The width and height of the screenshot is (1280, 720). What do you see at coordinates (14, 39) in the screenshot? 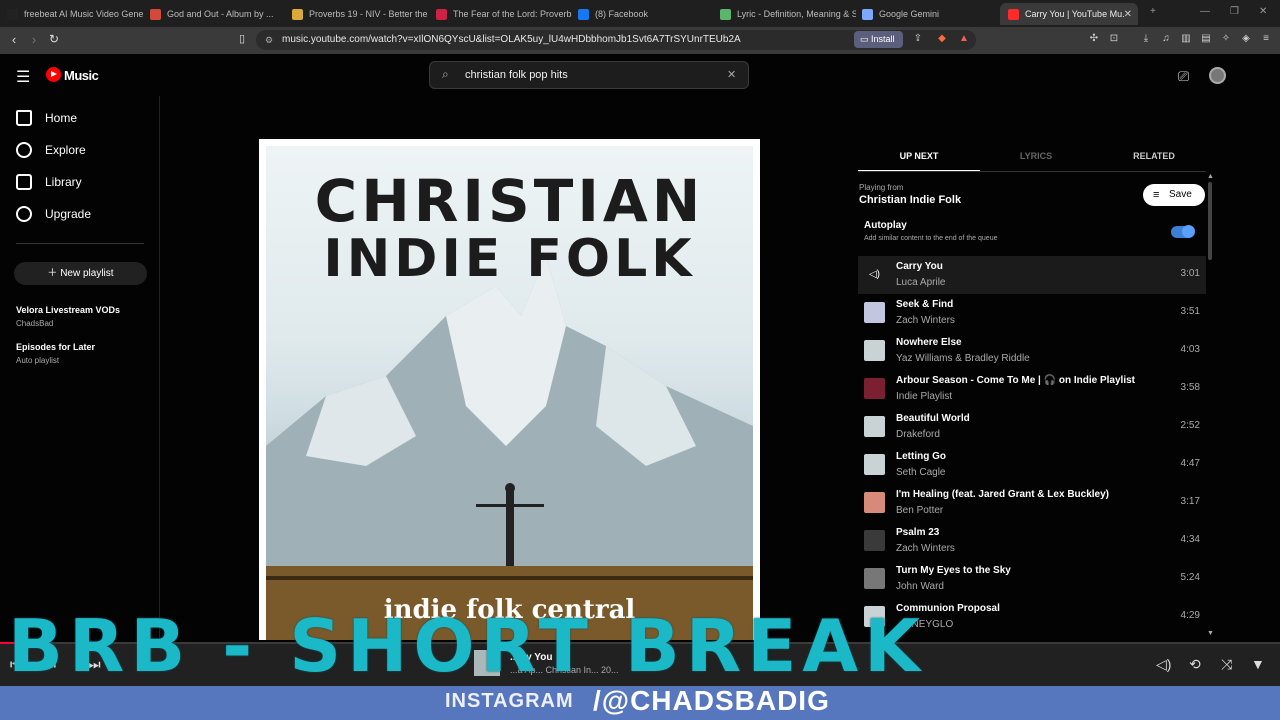
I see `back-icon: ‹` at bounding box center [14, 39].